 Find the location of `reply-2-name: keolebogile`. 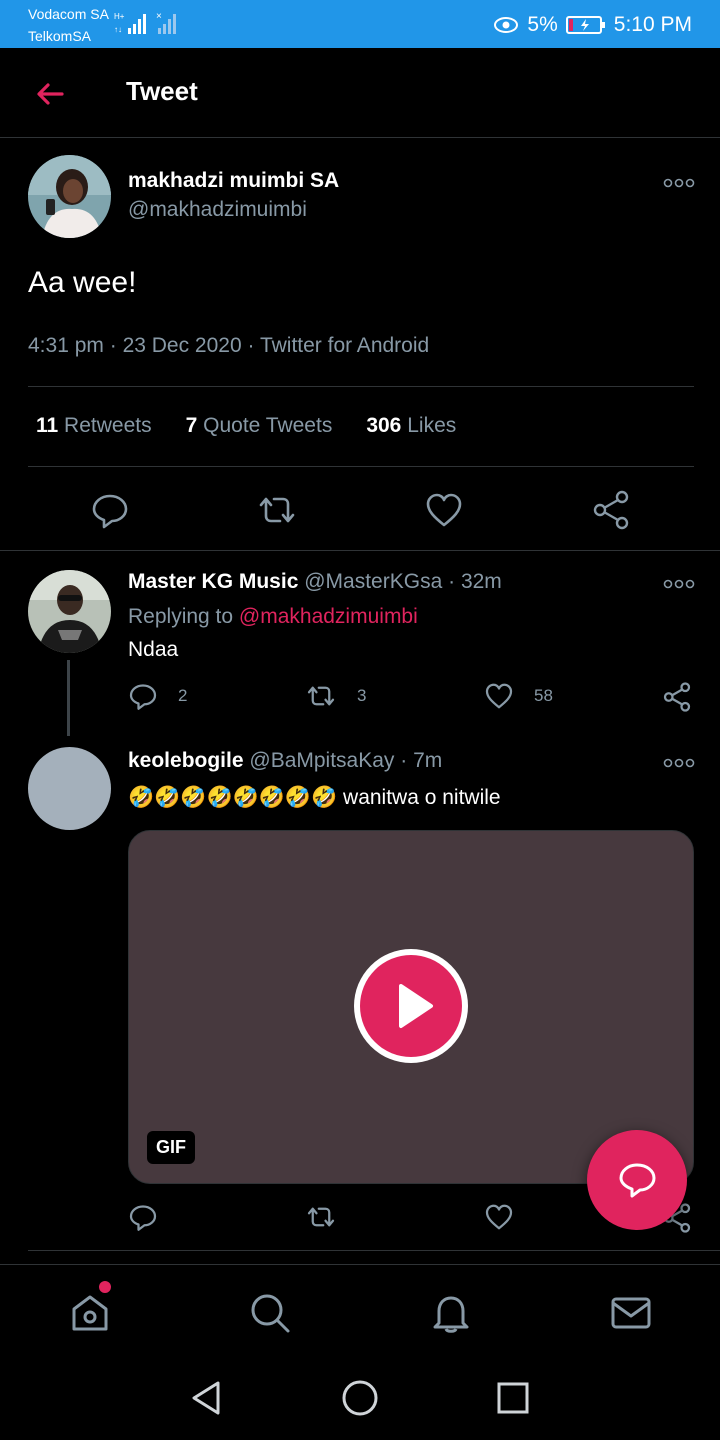

reply-2-name: keolebogile is located at coordinates (186, 760).